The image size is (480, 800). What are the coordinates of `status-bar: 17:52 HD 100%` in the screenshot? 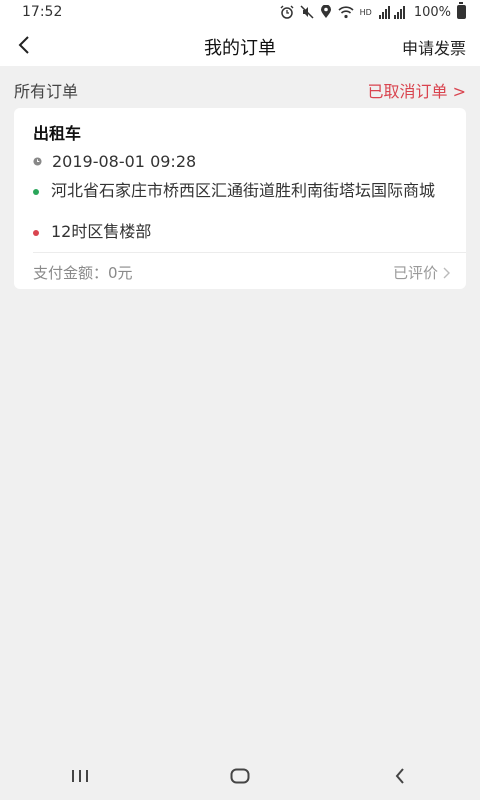 It's located at (240, 12).